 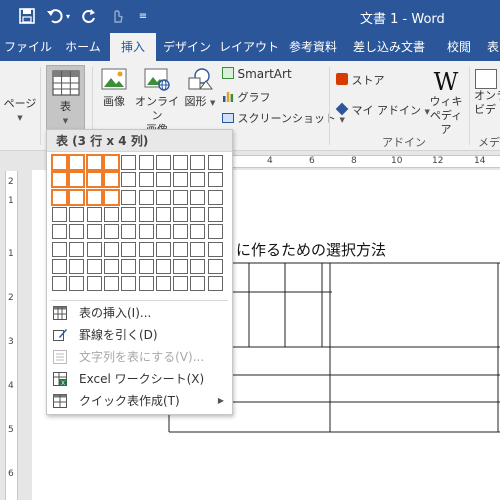 What do you see at coordinates (157, 102) in the screenshot?
I see `online-image-button: オンライン 画像` at bounding box center [157, 102].